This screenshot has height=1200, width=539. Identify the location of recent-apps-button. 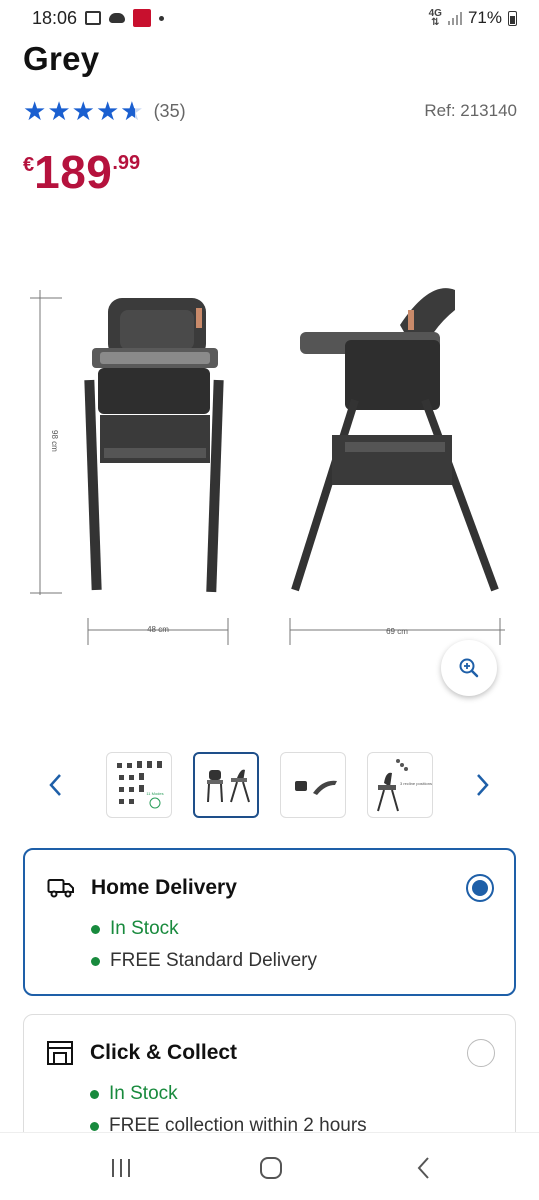
(121, 1168).